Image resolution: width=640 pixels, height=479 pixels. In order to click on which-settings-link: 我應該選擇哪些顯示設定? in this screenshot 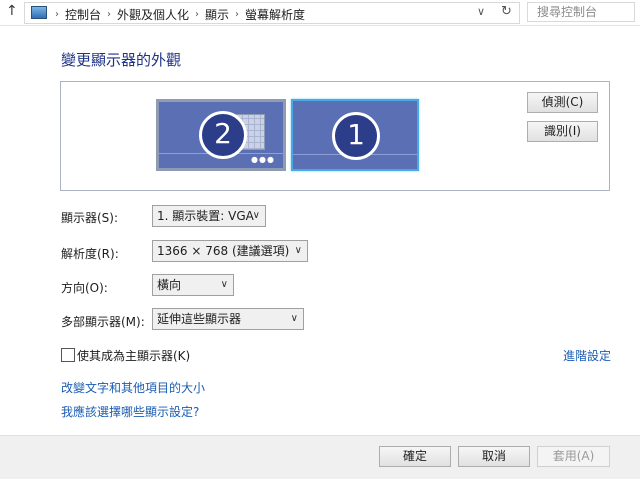, I will do `click(130, 411)`.